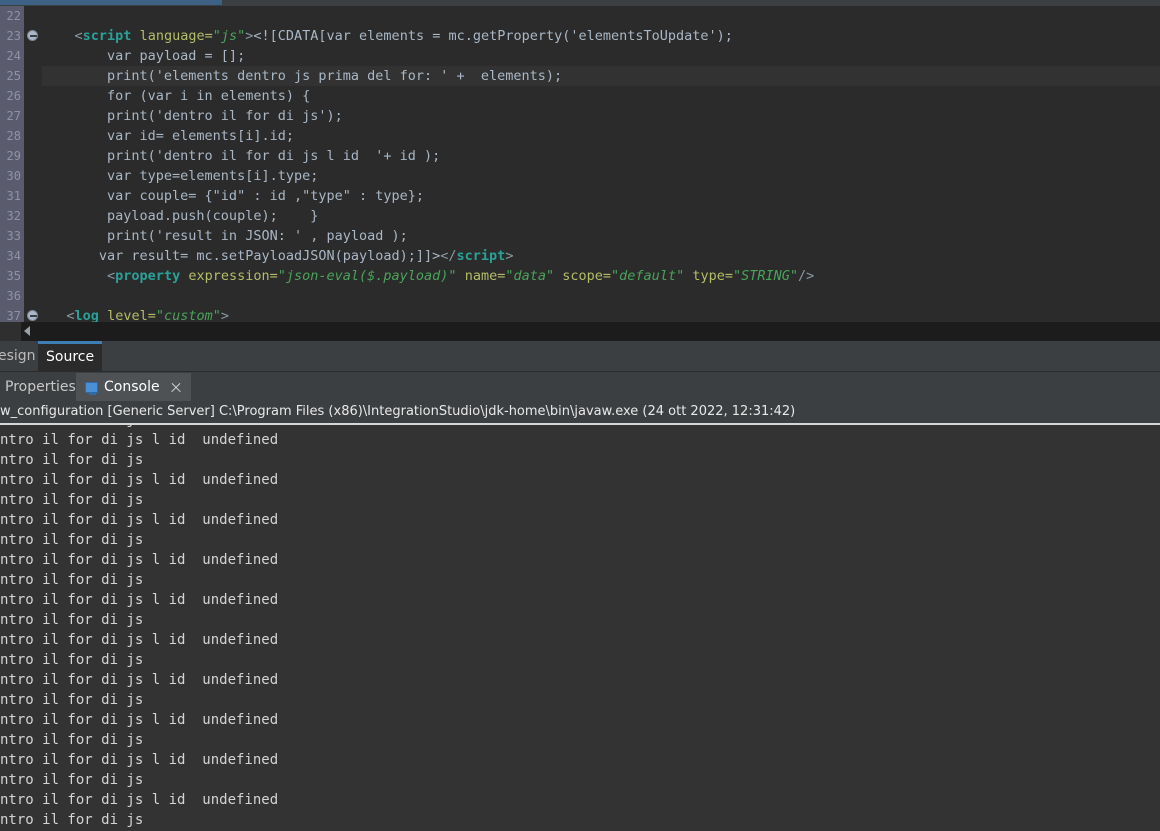  What do you see at coordinates (13, 76) in the screenshot?
I see `line-number: 25` at bounding box center [13, 76].